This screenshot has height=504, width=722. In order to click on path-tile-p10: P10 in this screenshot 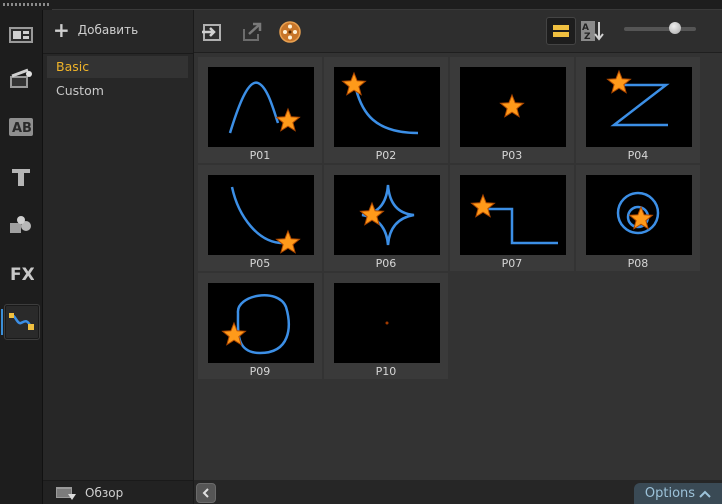, I will do `click(386, 326)`.